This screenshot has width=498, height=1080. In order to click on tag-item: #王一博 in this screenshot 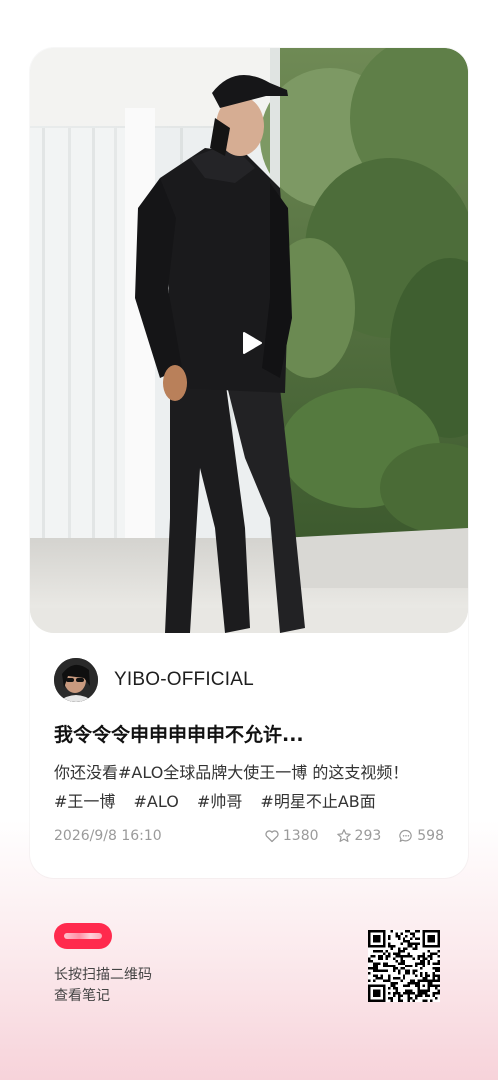, I will do `click(84, 801)`.